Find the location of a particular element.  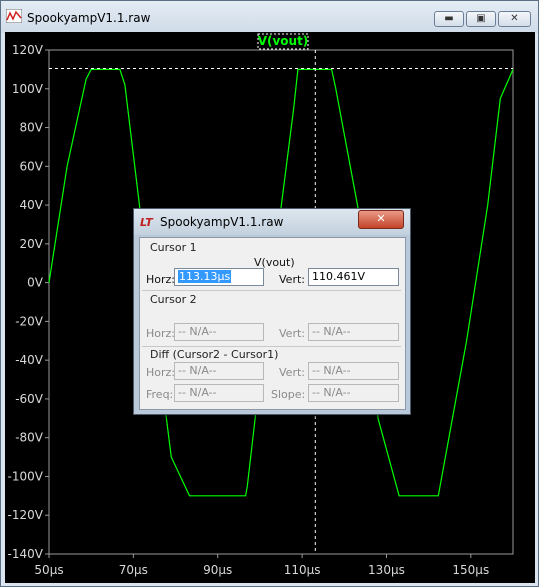

cursor-dialog-title-bar: LT SpookyampV1.1.raw ✕ is located at coordinates (272, 222).